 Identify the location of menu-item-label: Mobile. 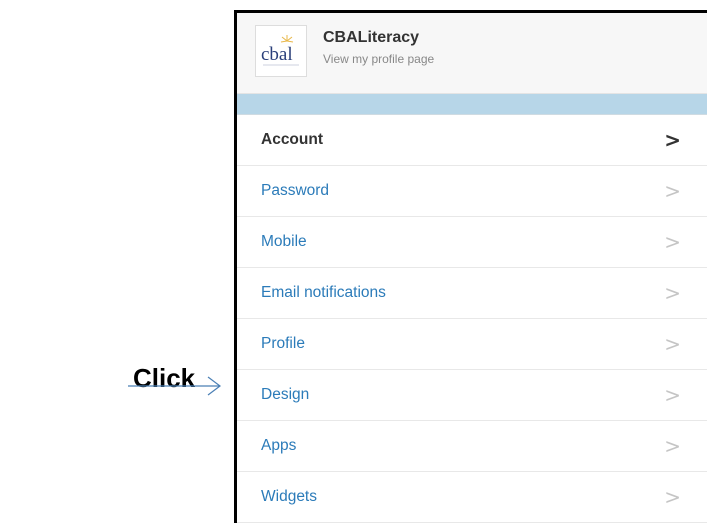
(284, 241).